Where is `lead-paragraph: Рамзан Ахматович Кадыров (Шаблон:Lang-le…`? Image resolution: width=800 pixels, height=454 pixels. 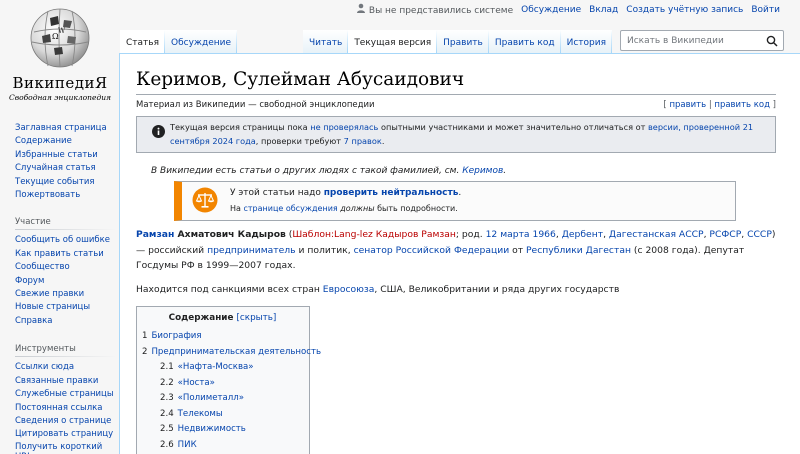
lead-paragraph: Рамзан Ахматович Кадыров (Шаблон:Lang-le… is located at coordinates (456, 250).